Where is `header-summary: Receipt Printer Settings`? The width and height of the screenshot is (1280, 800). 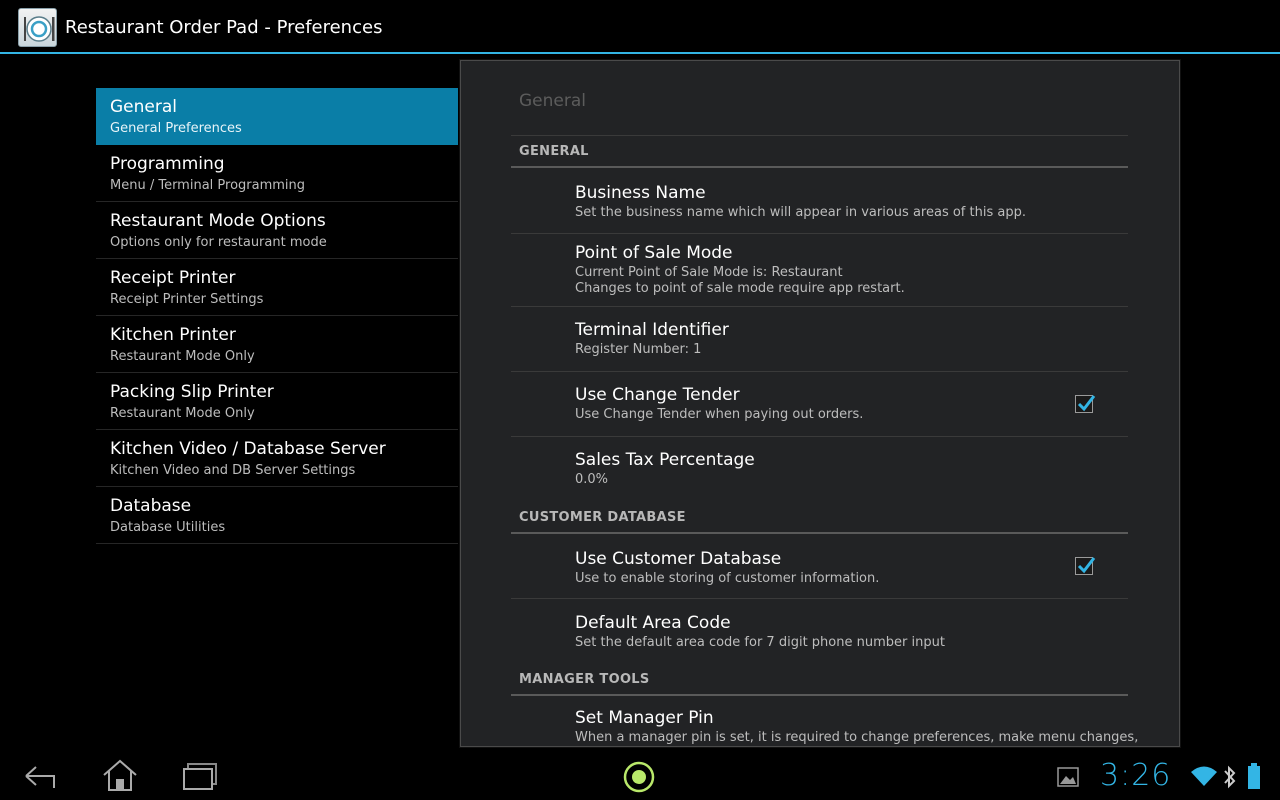
header-summary: Receipt Printer Settings is located at coordinates (187, 299).